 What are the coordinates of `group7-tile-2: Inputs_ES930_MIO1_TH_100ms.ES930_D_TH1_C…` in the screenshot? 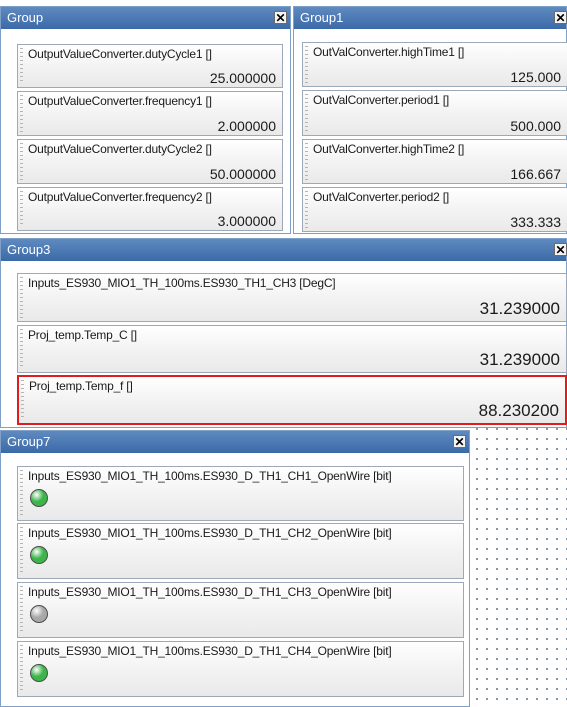 It's located at (240, 551).